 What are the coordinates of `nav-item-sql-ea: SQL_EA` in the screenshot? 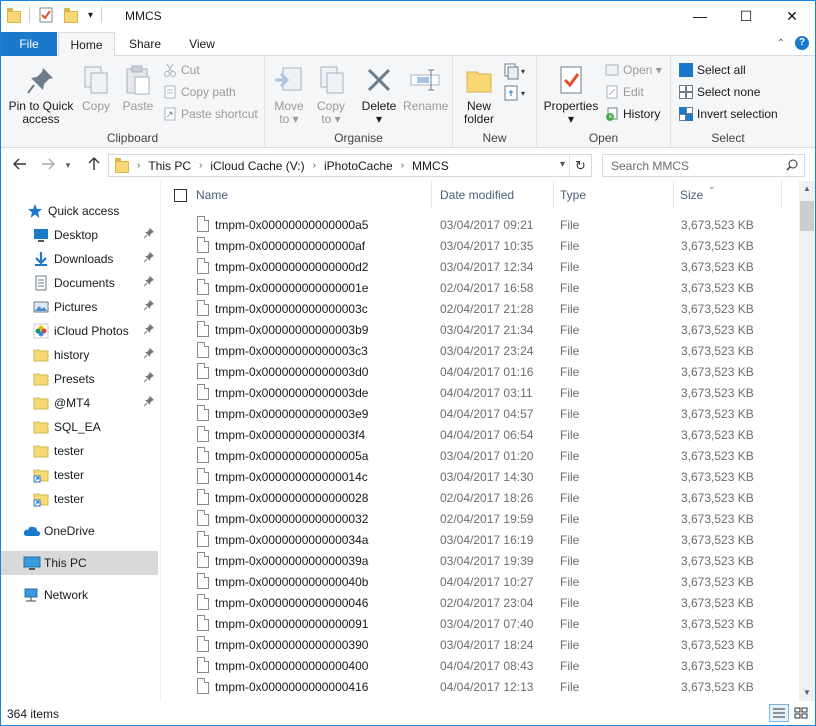 It's located at (79, 427).